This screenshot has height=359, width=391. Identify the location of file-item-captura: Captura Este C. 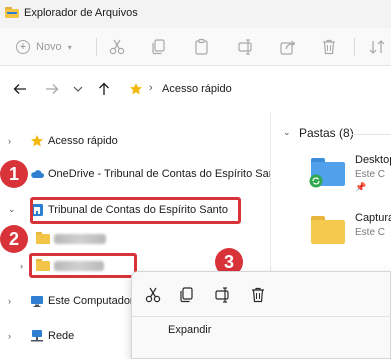
(351, 232).